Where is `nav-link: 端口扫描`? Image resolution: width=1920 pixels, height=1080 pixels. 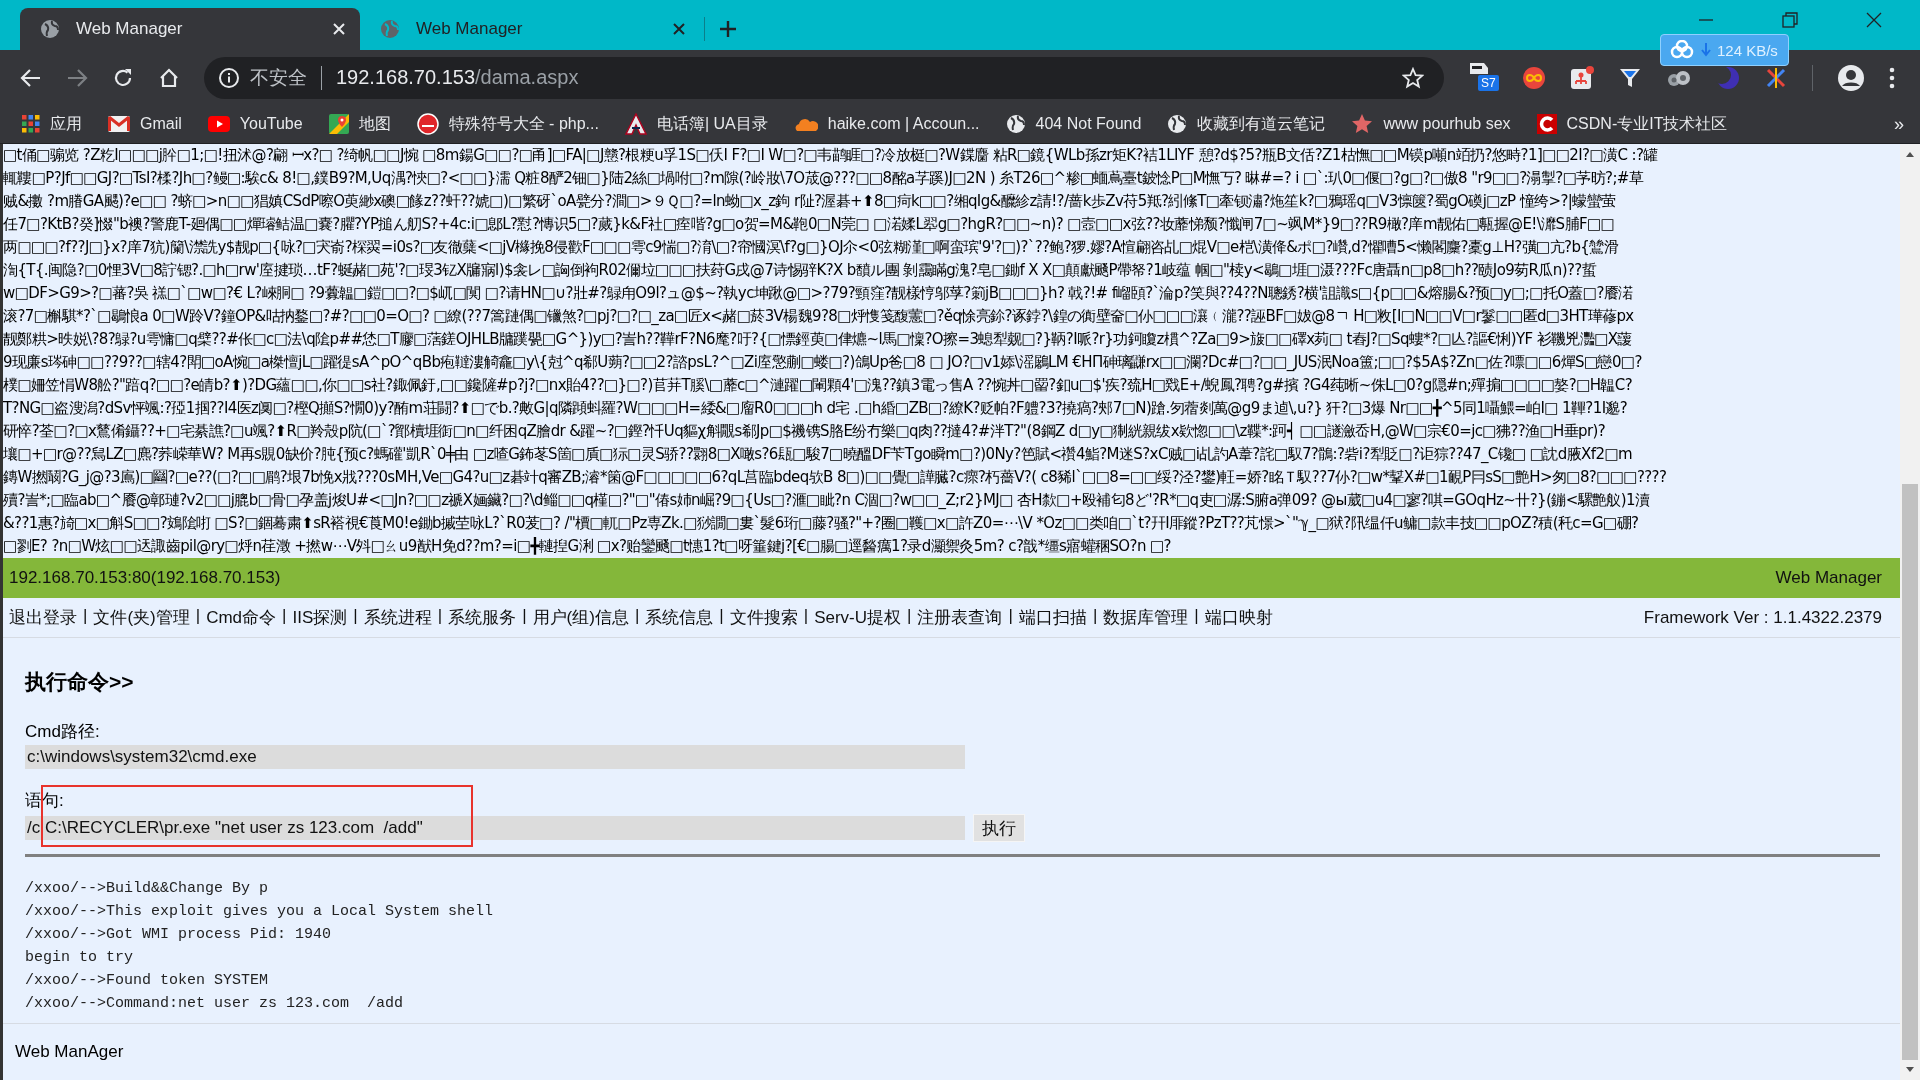
nav-link: 端口扫描 is located at coordinates (1052, 617).